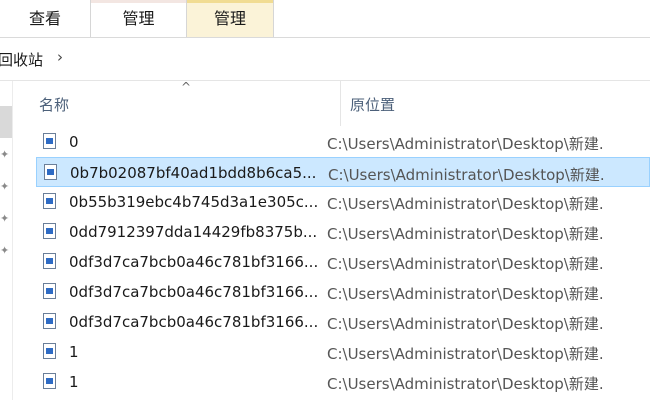 Image resolution: width=650 pixels, height=400 pixels. I want to click on file-name: 0, so click(74, 142).